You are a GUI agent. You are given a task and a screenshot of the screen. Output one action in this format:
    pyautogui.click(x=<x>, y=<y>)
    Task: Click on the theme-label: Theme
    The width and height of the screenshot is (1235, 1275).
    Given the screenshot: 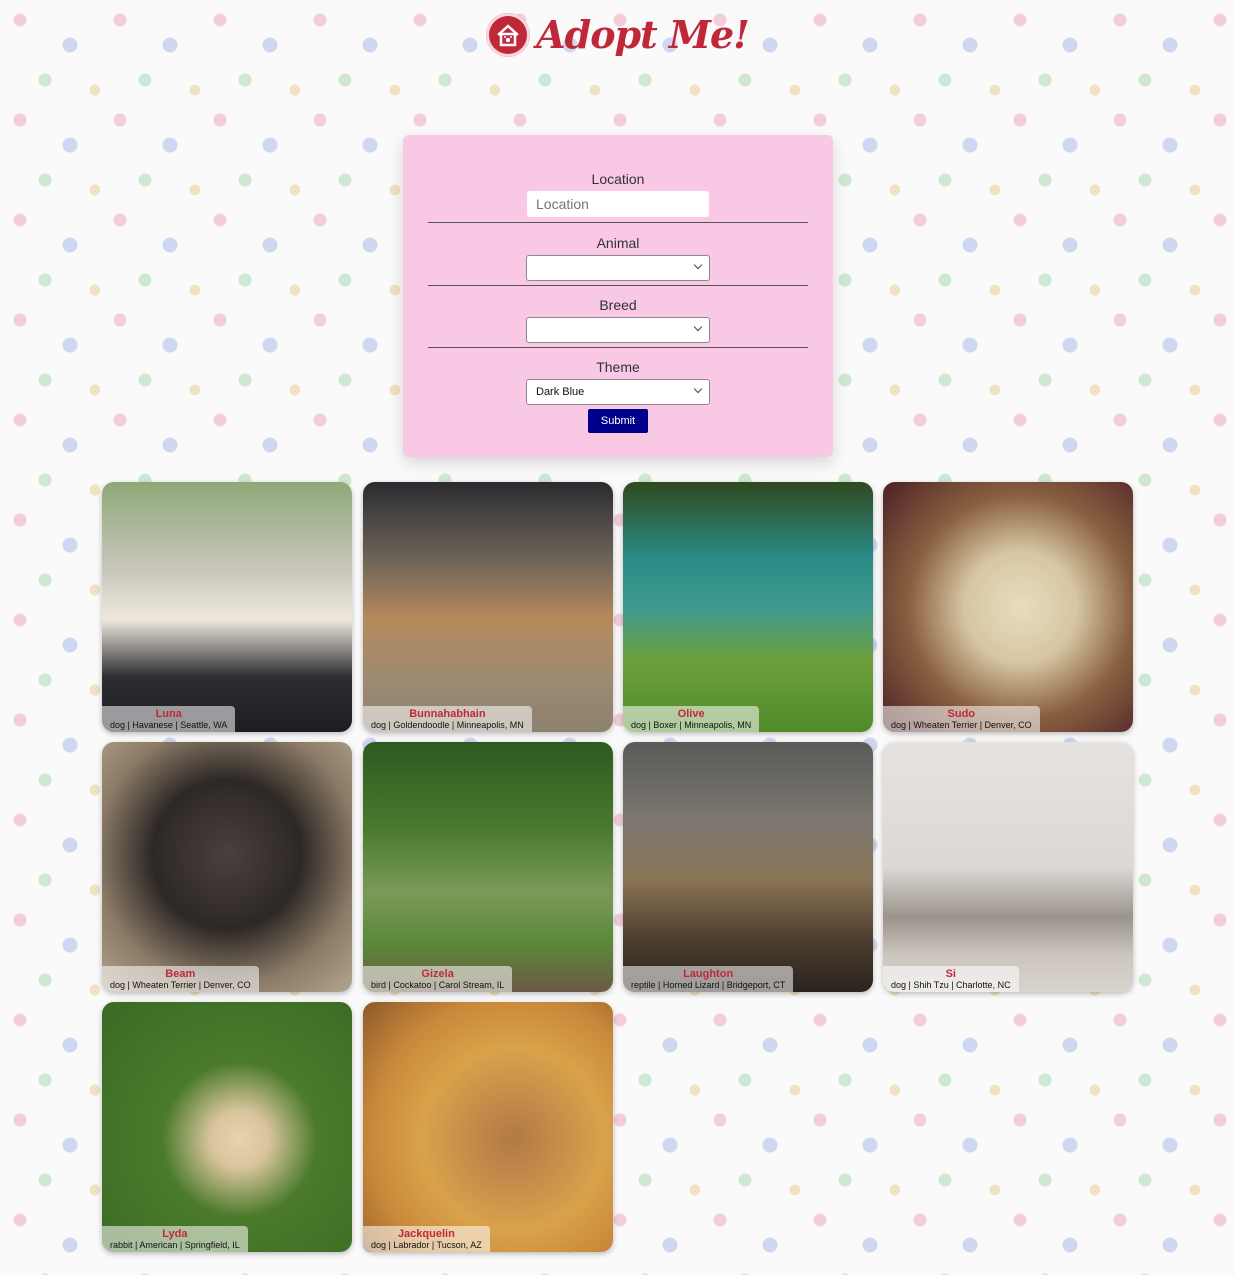 What is the action you would take?
    pyautogui.click(x=618, y=367)
    